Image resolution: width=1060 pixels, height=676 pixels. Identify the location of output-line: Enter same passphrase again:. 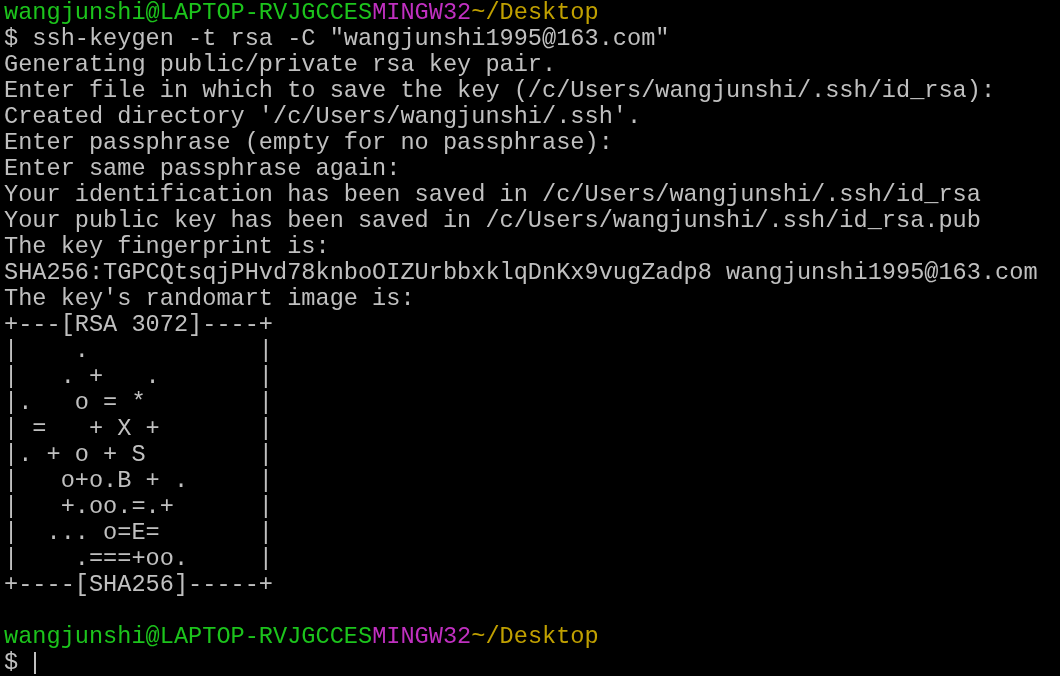
(202, 168).